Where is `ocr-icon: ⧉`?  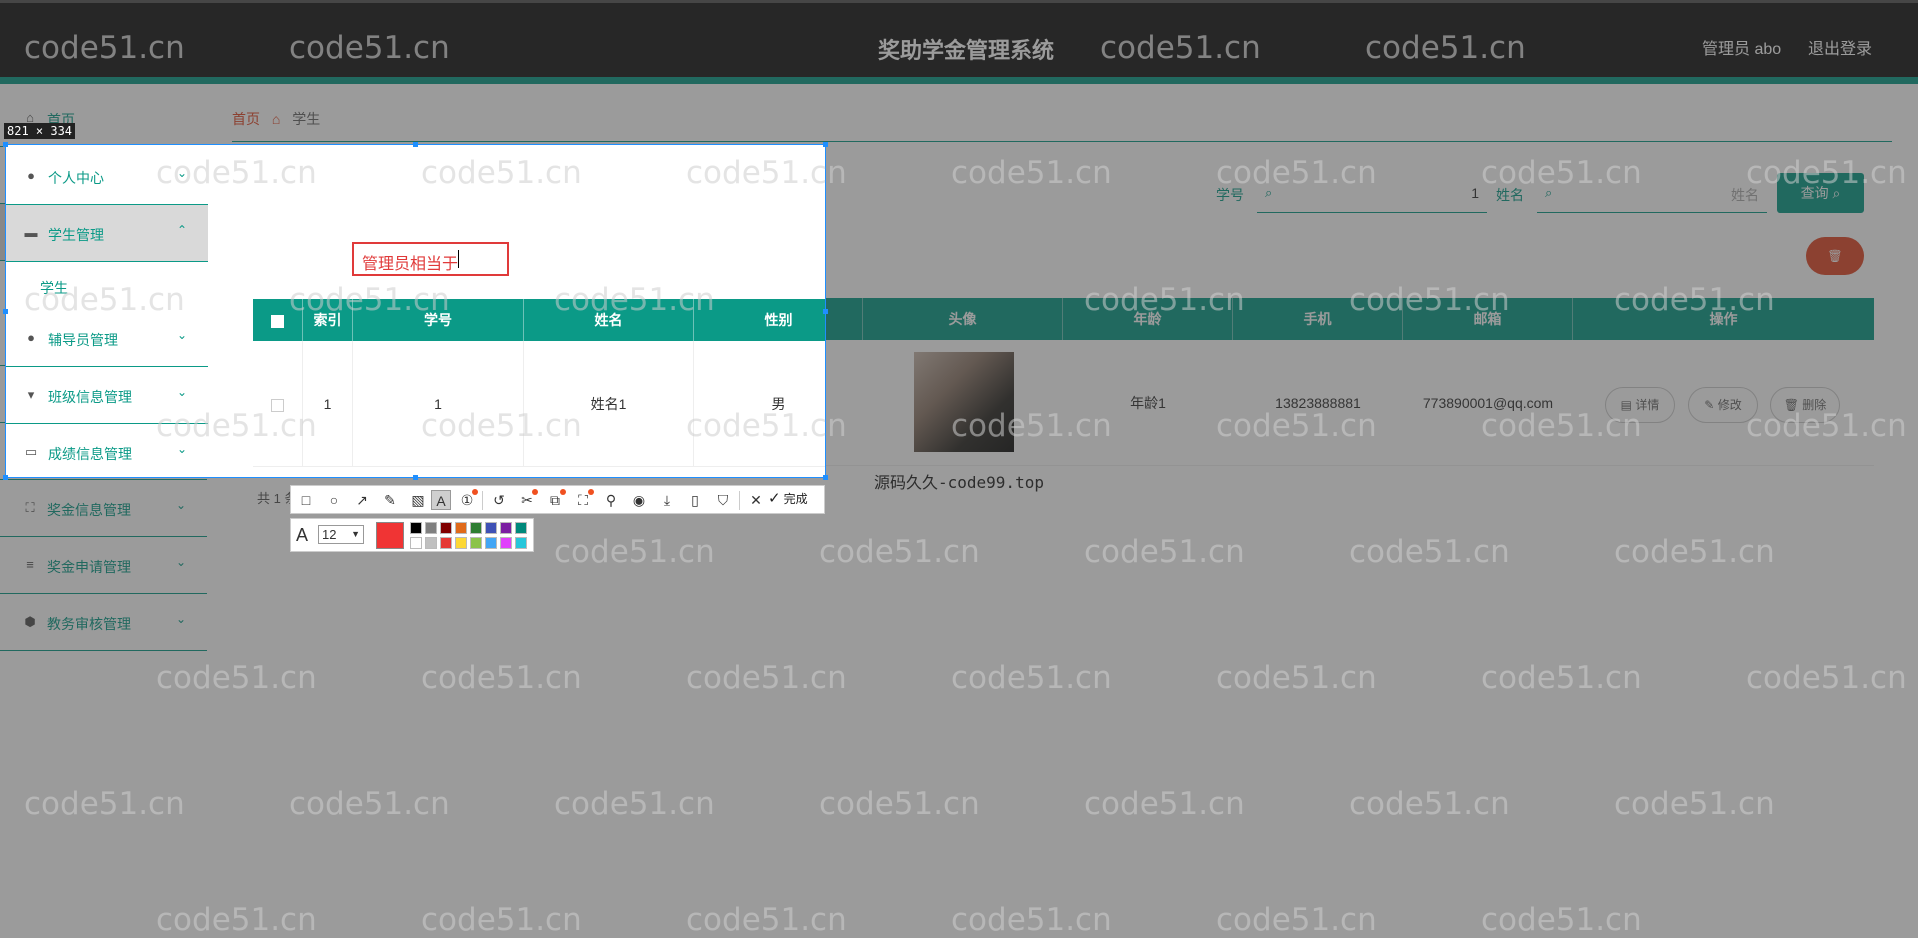 ocr-icon: ⧉ is located at coordinates (555, 499).